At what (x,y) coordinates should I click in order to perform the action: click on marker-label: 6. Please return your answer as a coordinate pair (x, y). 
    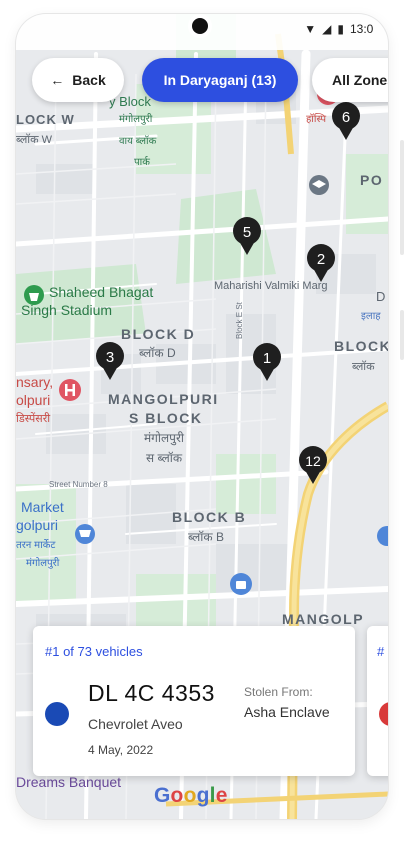
    Looking at the image, I should click on (346, 117).